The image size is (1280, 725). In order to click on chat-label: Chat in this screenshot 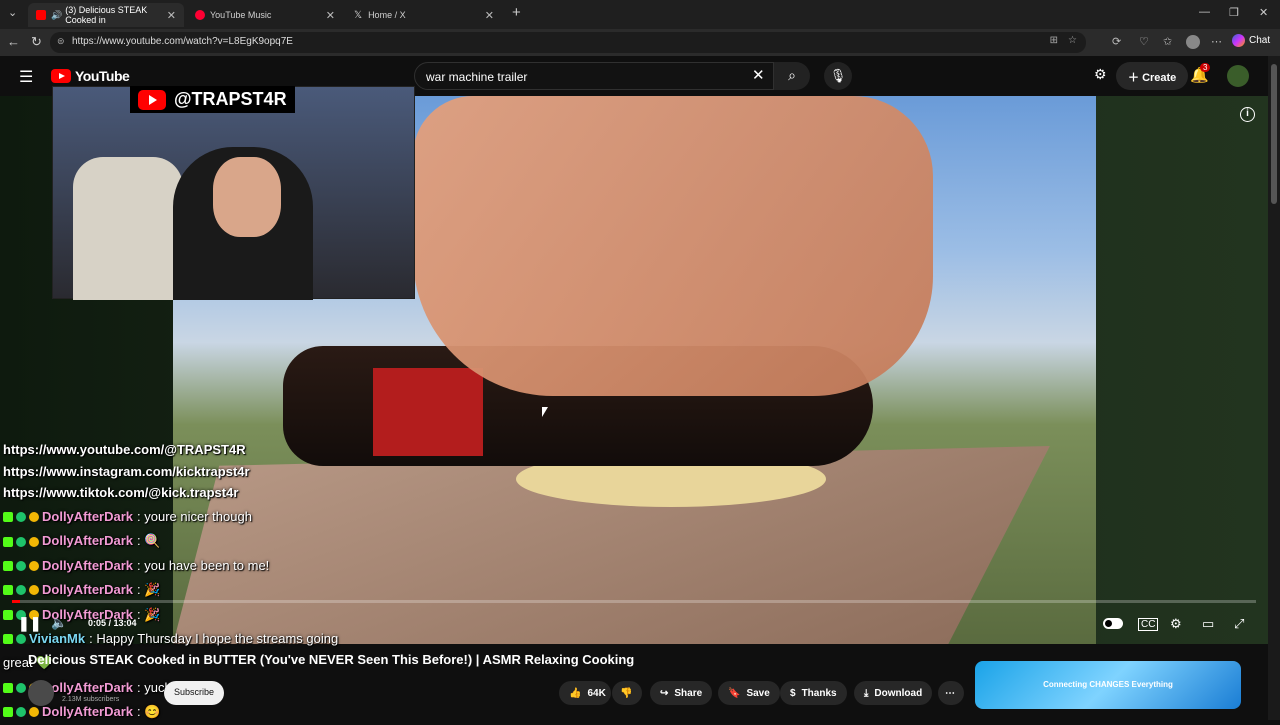, I will do `click(1260, 40)`.